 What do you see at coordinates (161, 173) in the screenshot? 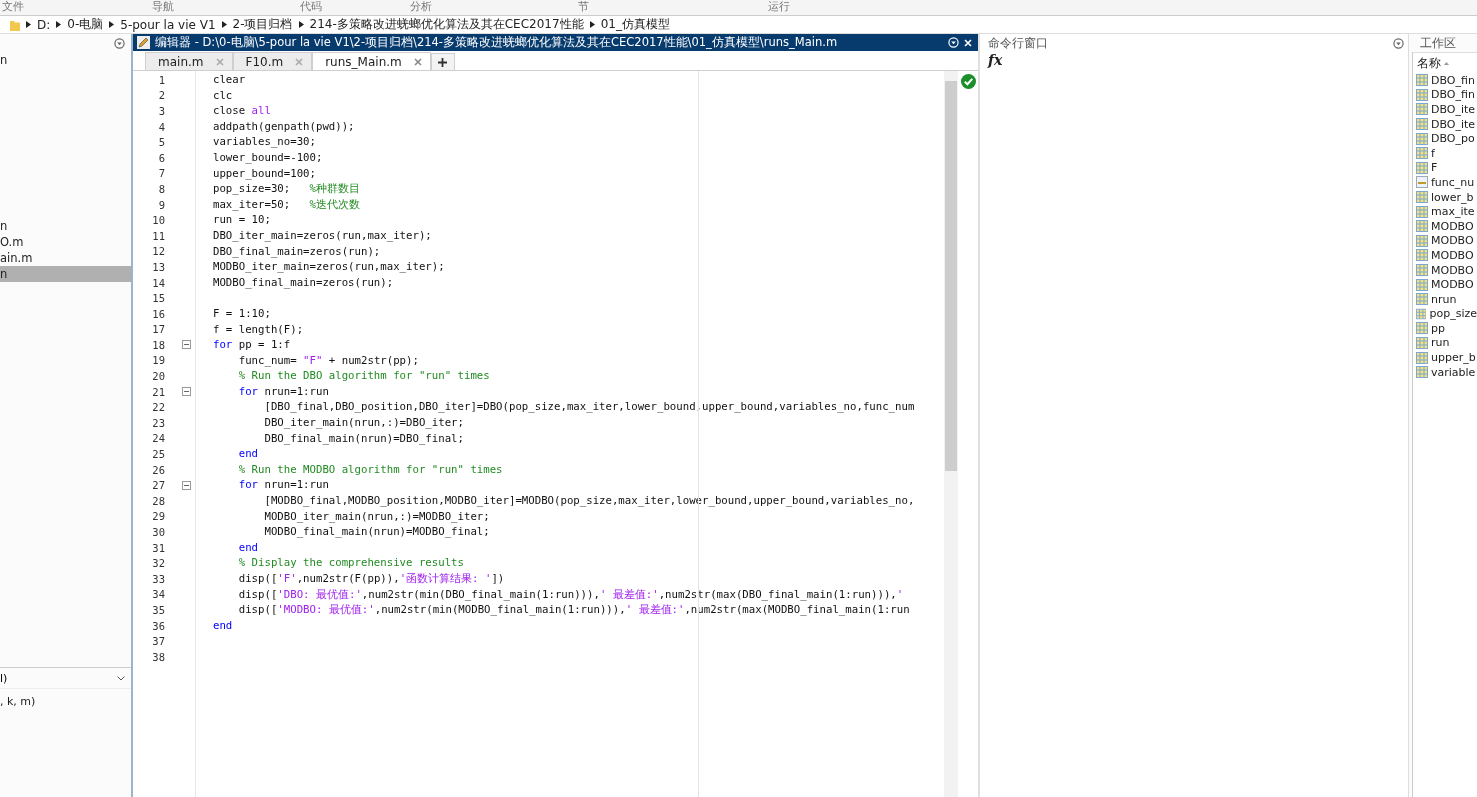
I see `line-number: 7` at bounding box center [161, 173].